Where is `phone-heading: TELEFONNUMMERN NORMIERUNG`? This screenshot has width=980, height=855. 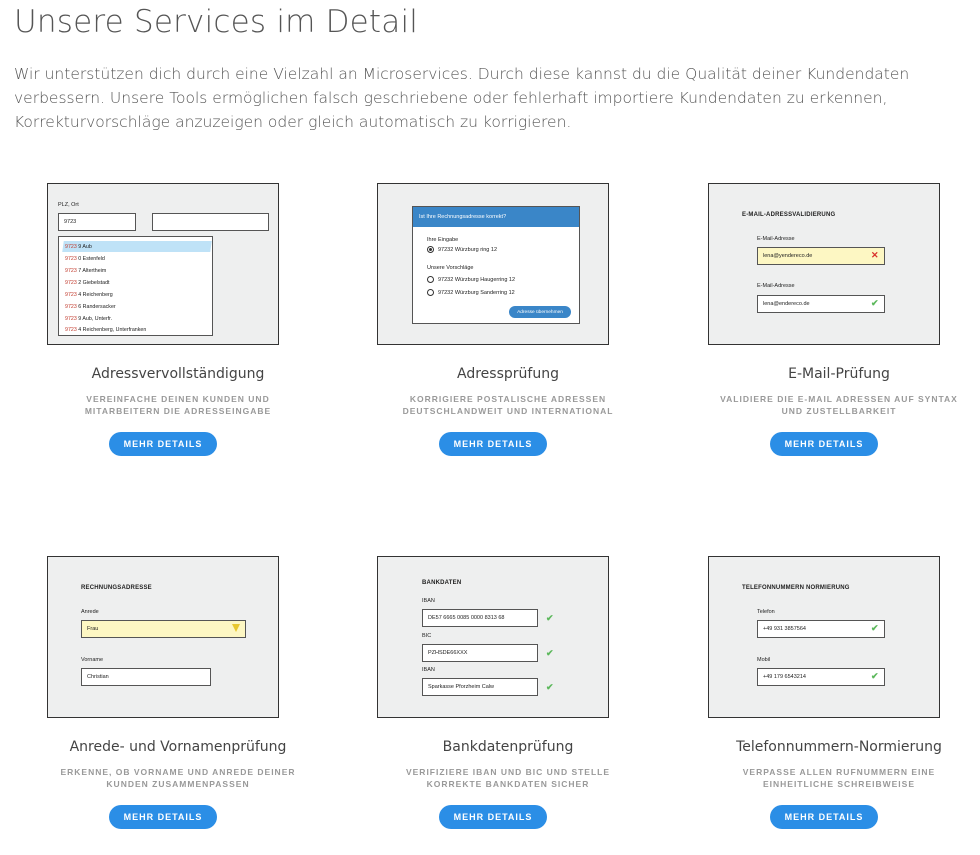 phone-heading: TELEFONNUMMERN NORMIERUNG is located at coordinates (796, 588).